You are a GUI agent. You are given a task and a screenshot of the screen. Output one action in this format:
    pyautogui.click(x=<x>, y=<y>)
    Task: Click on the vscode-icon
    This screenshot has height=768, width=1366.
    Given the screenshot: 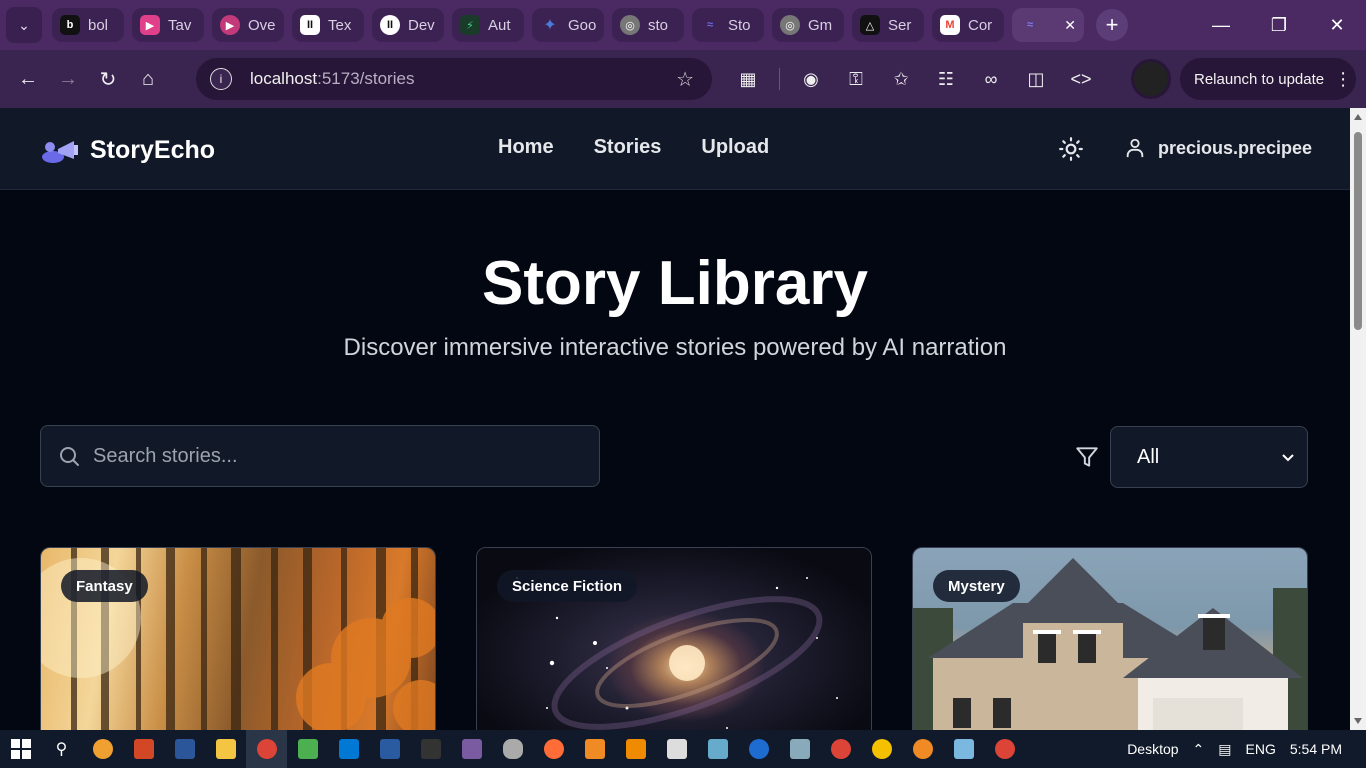 What is the action you would take?
    pyautogui.click(x=348, y=749)
    